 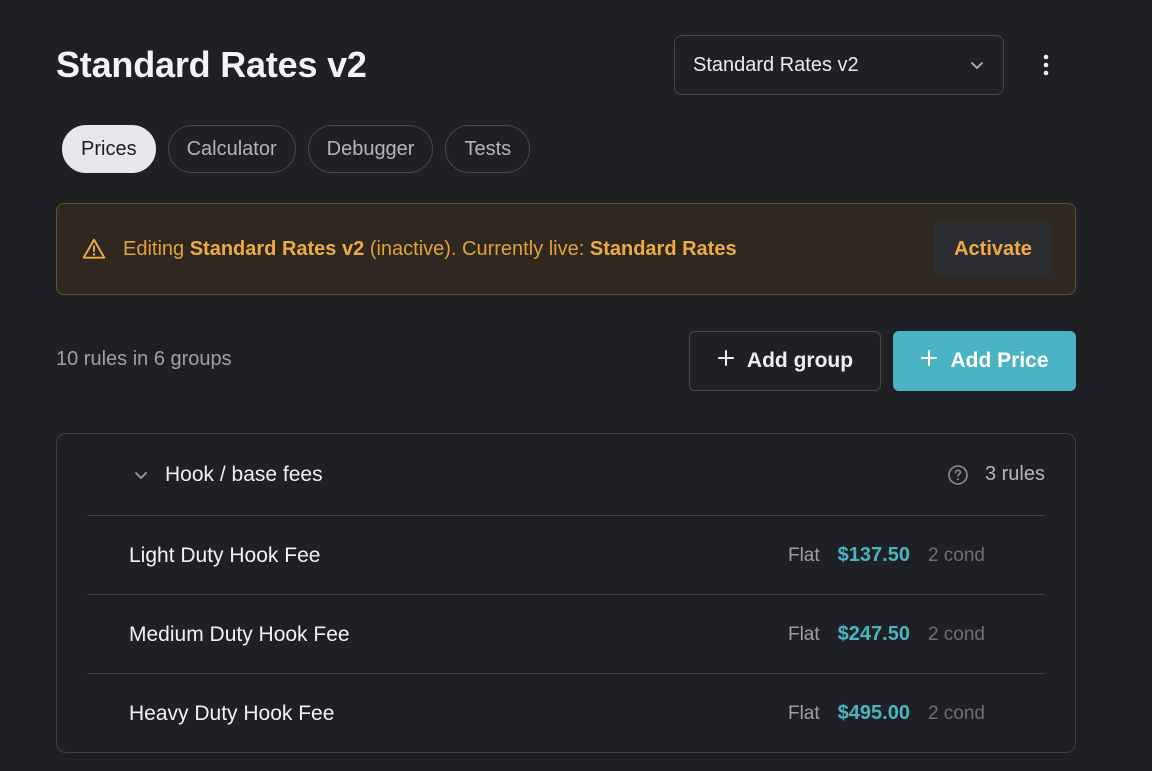 What do you see at coordinates (776, 64) in the screenshot?
I see `version-select-value: Standard Rates v2` at bounding box center [776, 64].